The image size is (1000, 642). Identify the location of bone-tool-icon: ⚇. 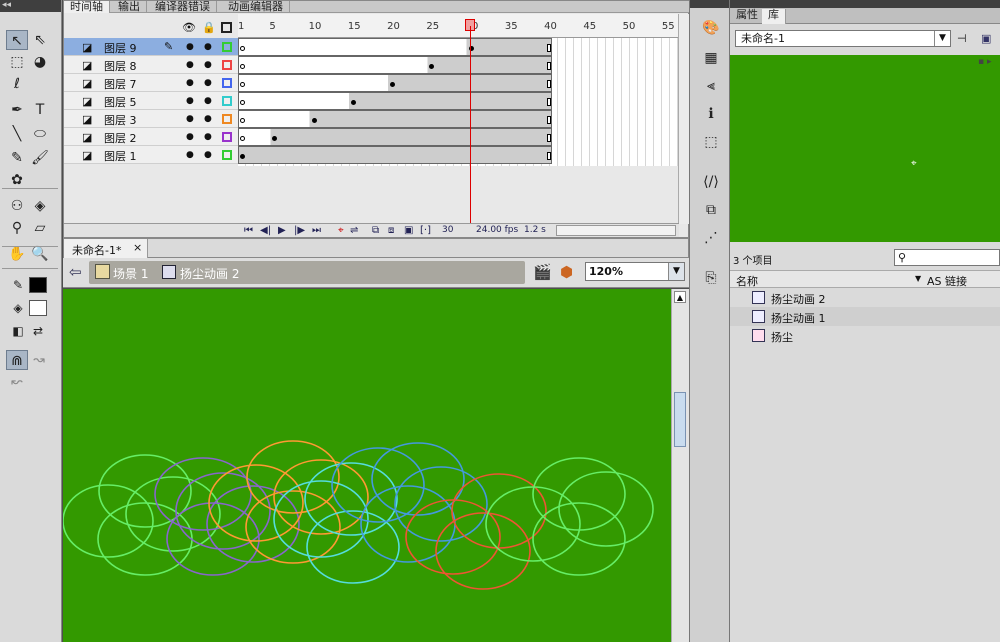
(17, 206).